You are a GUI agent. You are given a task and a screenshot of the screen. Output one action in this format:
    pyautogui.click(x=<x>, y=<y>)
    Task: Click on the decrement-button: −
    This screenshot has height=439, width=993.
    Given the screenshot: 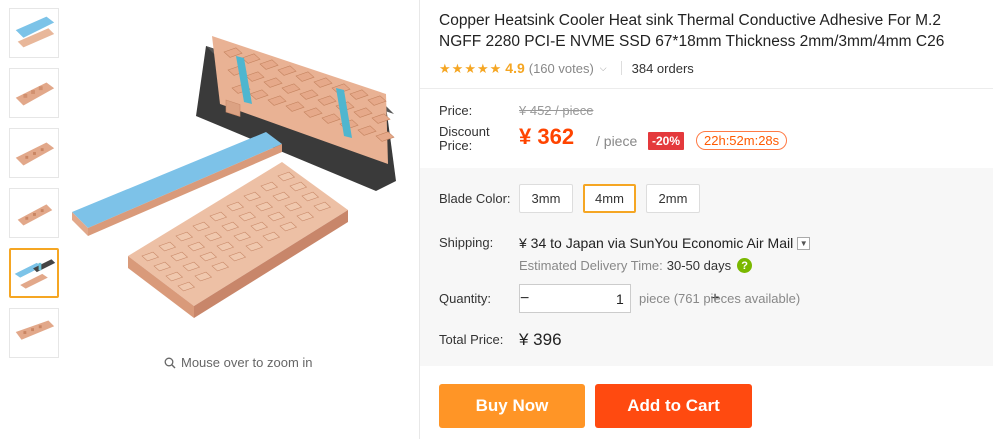 What is the action you would take?
    pyautogui.click(x=524, y=299)
    